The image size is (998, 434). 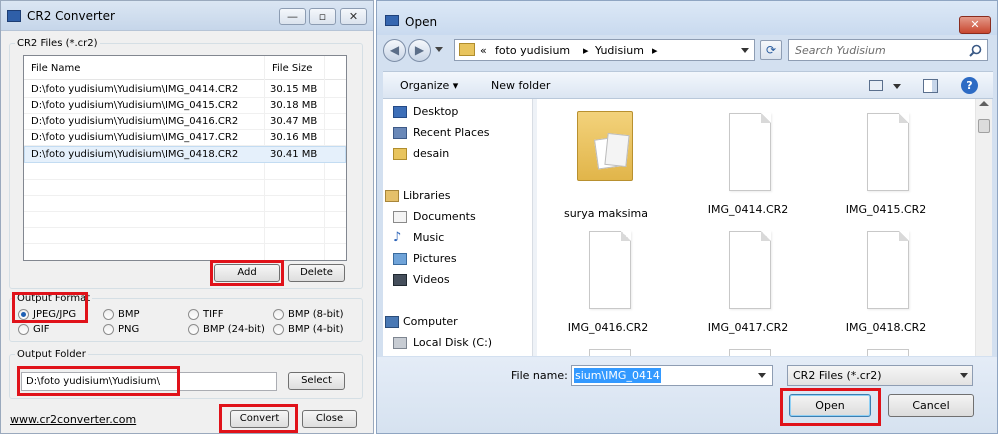 I want to click on maximize-button: ▫, so click(x=322, y=16).